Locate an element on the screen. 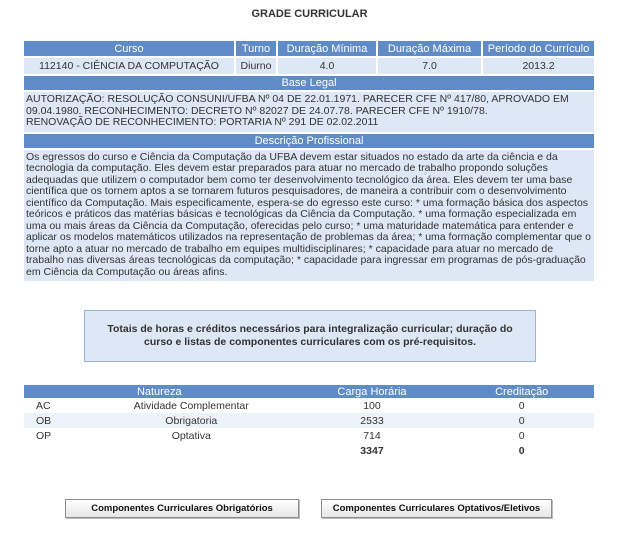  table-row: OB Obrigatoria 2533 0 is located at coordinates (309, 420).